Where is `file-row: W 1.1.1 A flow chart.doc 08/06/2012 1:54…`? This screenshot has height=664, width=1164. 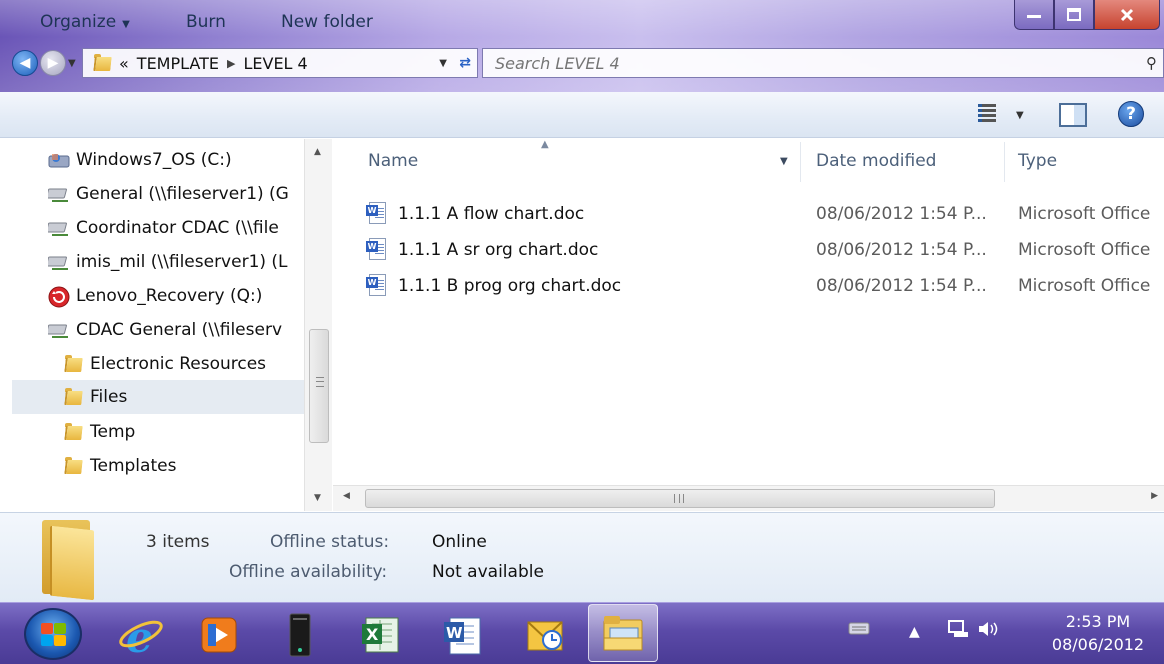
file-row: W 1.1.1 A flow chart.doc 08/06/2012 1:54… is located at coordinates (765, 214).